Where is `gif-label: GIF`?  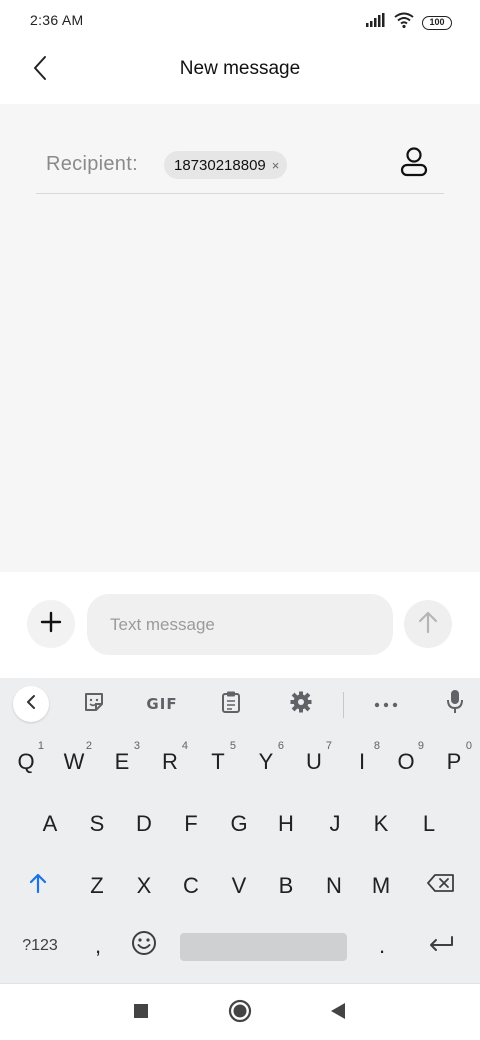 gif-label: GIF is located at coordinates (162, 704).